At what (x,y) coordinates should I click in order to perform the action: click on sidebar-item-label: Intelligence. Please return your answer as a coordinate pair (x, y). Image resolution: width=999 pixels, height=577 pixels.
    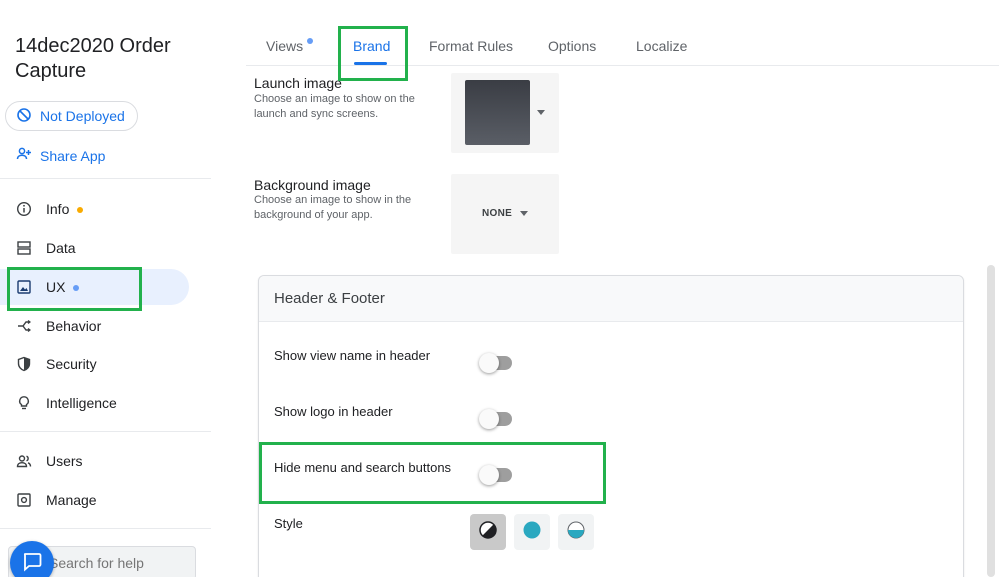
    Looking at the image, I should click on (81, 403).